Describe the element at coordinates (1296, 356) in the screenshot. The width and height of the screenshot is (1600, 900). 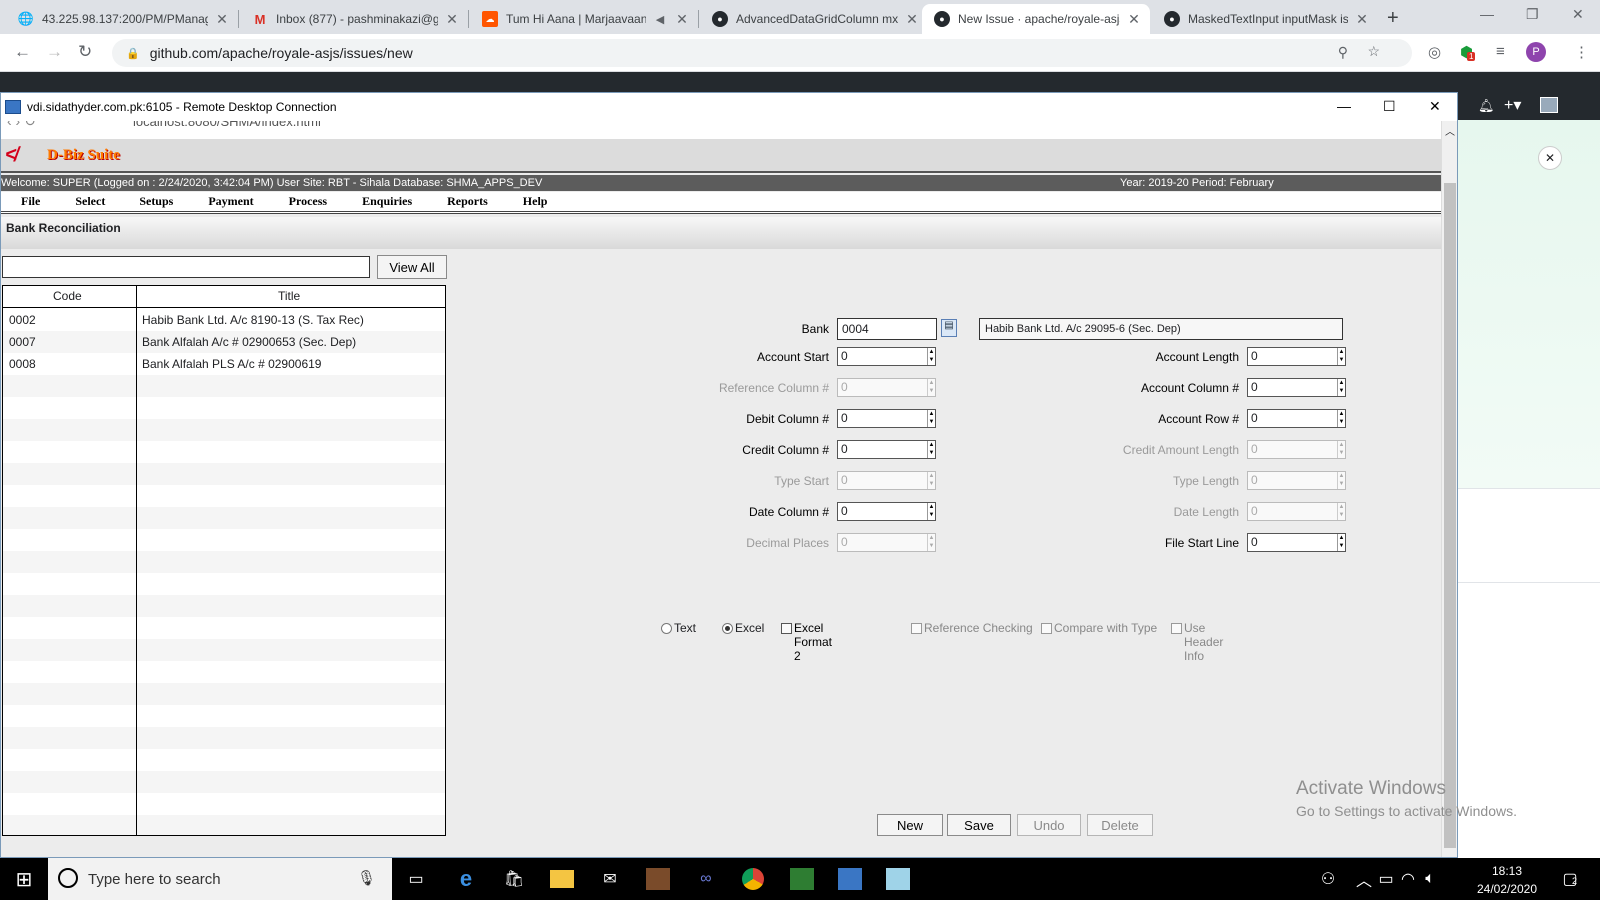
I see `right-field-stepper-0: 0 ▲ ▼` at that location.